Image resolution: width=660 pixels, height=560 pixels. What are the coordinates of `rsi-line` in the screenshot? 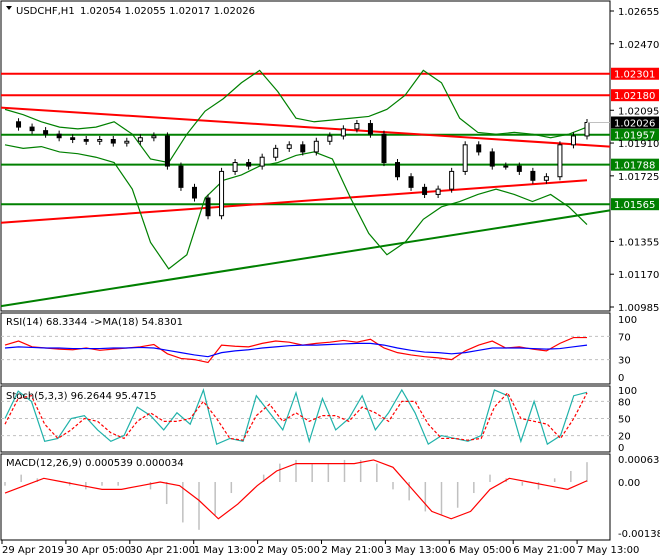 It's located at (295, 350).